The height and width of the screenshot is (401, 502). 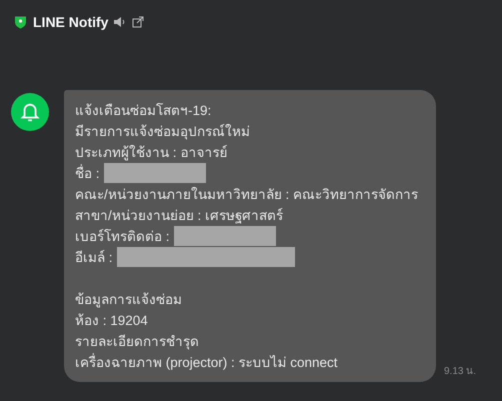 What do you see at coordinates (30, 112) in the screenshot?
I see `bell-icon` at bounding box center [30, 112].